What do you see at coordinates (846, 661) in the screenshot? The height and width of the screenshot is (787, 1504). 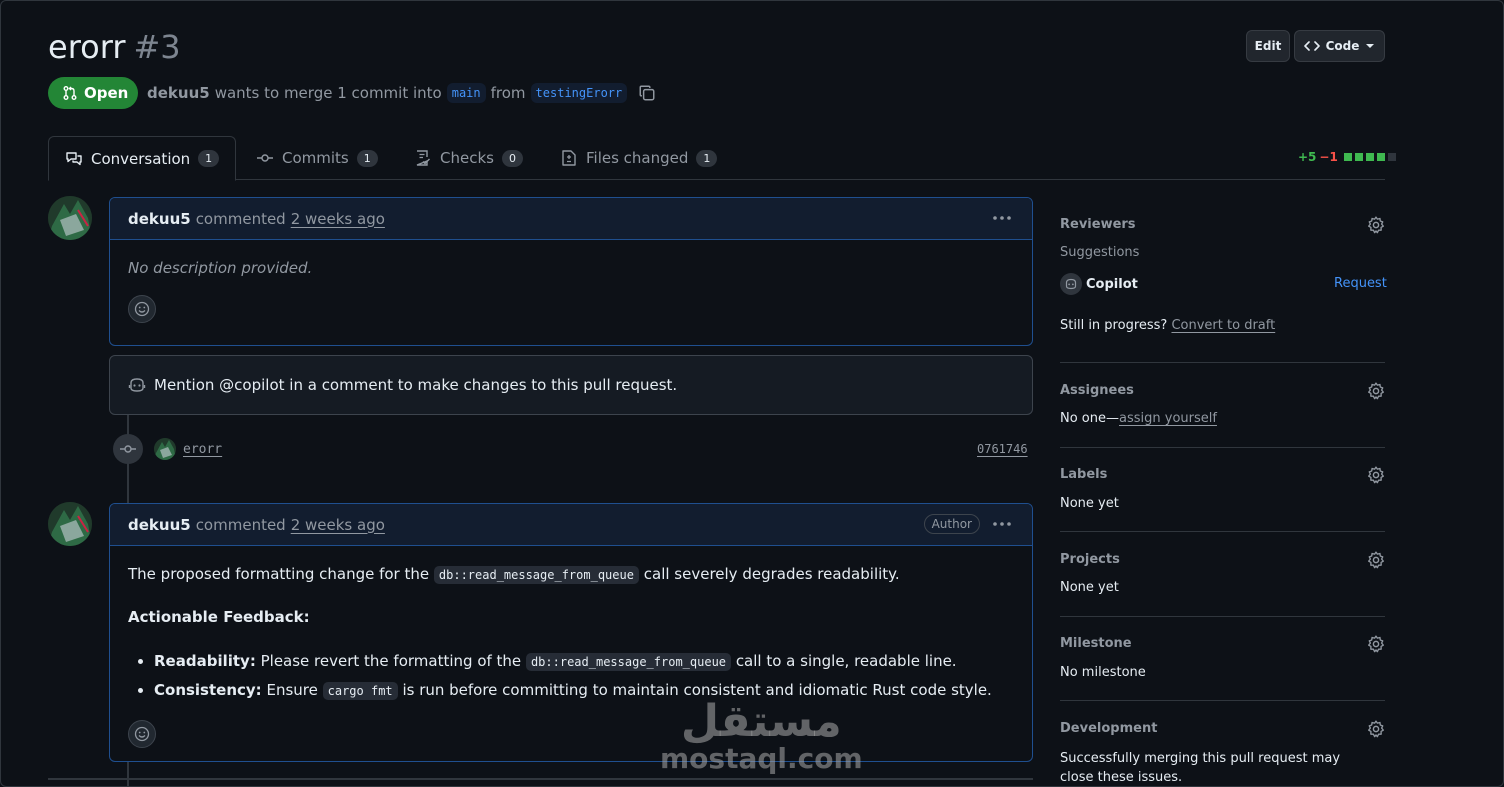 I see `text: call to a single, readable line.` at bounding box center [846, 661].